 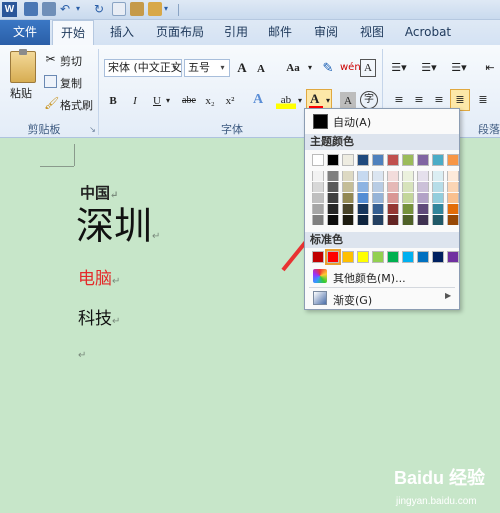 What do you see at coordinates (490, 68) in the screenshot?
I see `decrease-indent-icon: ⇤` at bounding box center [490, 68].